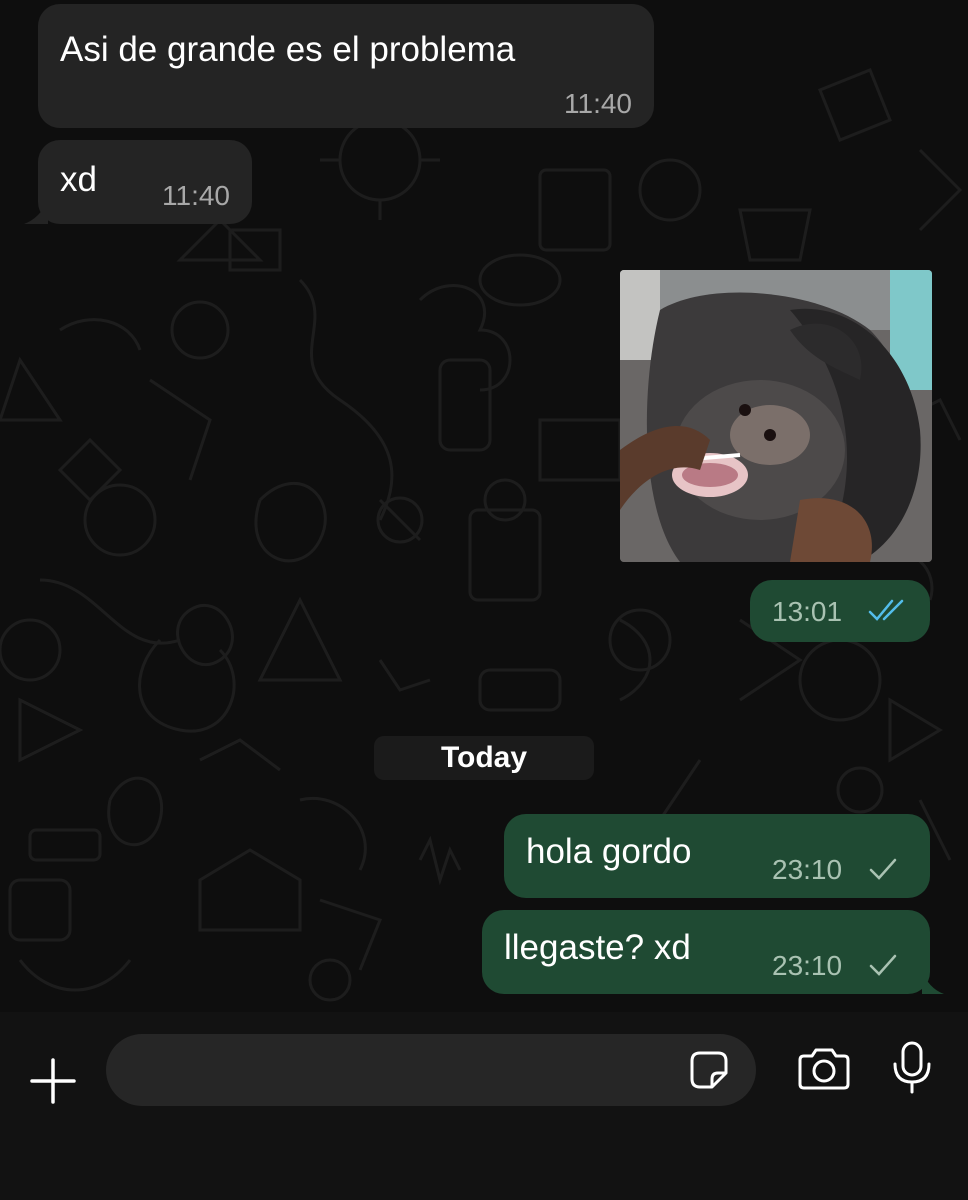 The height and width of the screenshot is (1200, 968). I want to click on monkey-photo, so click(776, 416).